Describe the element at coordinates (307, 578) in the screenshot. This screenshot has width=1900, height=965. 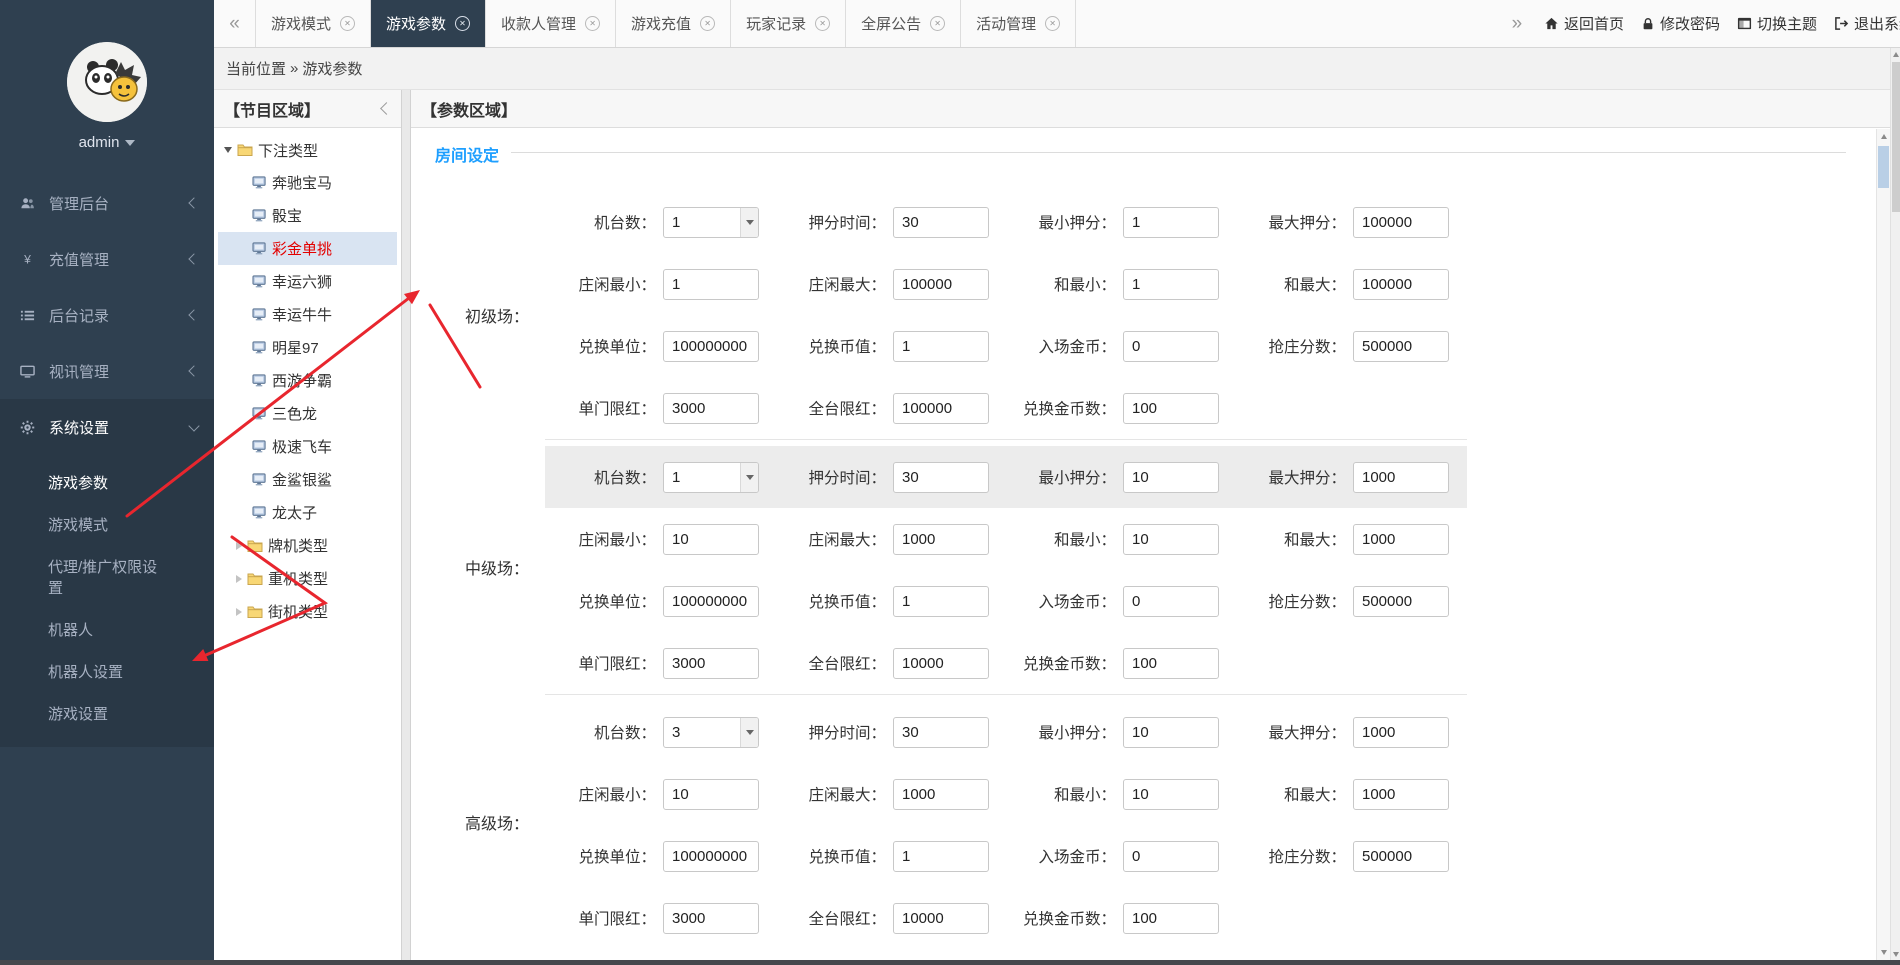
I see `tree-folder: 重机类型` at that location.